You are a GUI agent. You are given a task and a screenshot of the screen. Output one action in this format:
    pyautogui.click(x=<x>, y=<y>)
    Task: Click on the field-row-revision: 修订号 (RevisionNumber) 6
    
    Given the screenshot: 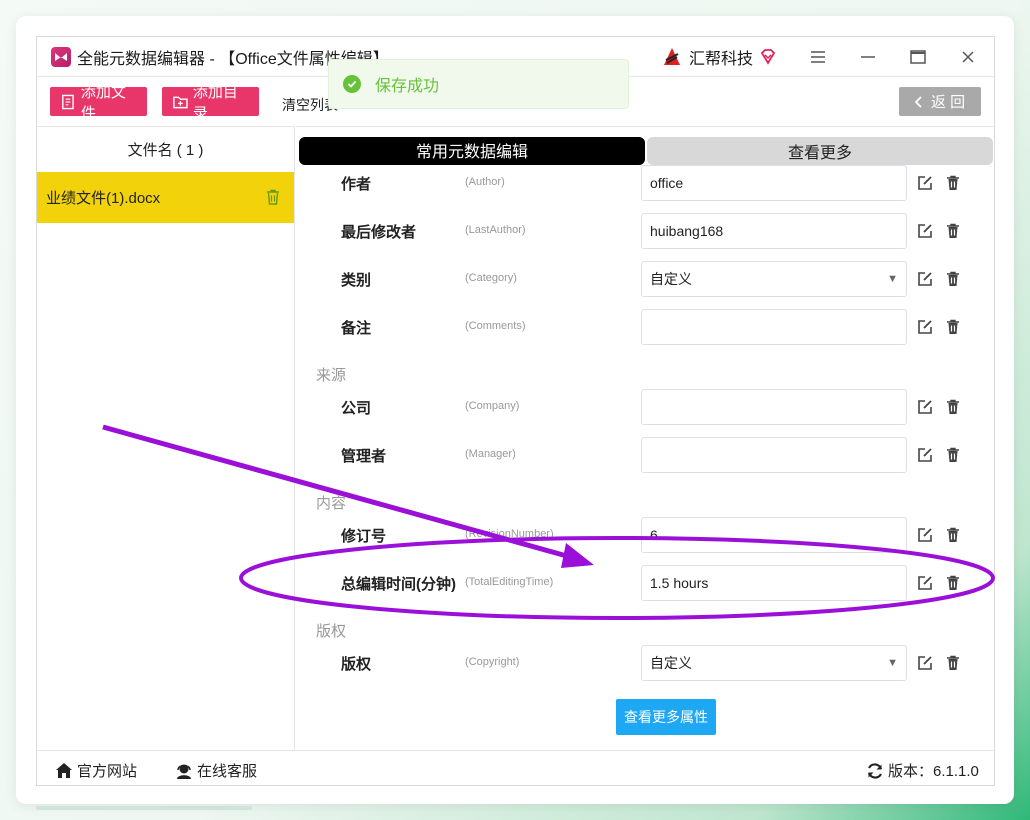 What is the action you would take?
    pyautogui.click(x=645, y=535)
    